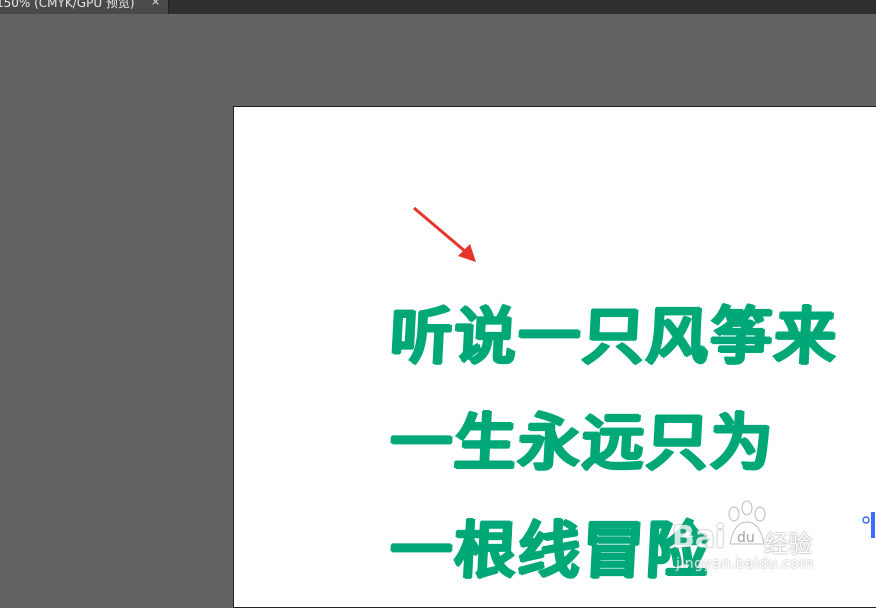 This screenshot has height=608, width=876. What do you see at coordinates (788, 544) in the screenshot?
I see `watermark-suffix: 经验` at bounding box center [788, 544].